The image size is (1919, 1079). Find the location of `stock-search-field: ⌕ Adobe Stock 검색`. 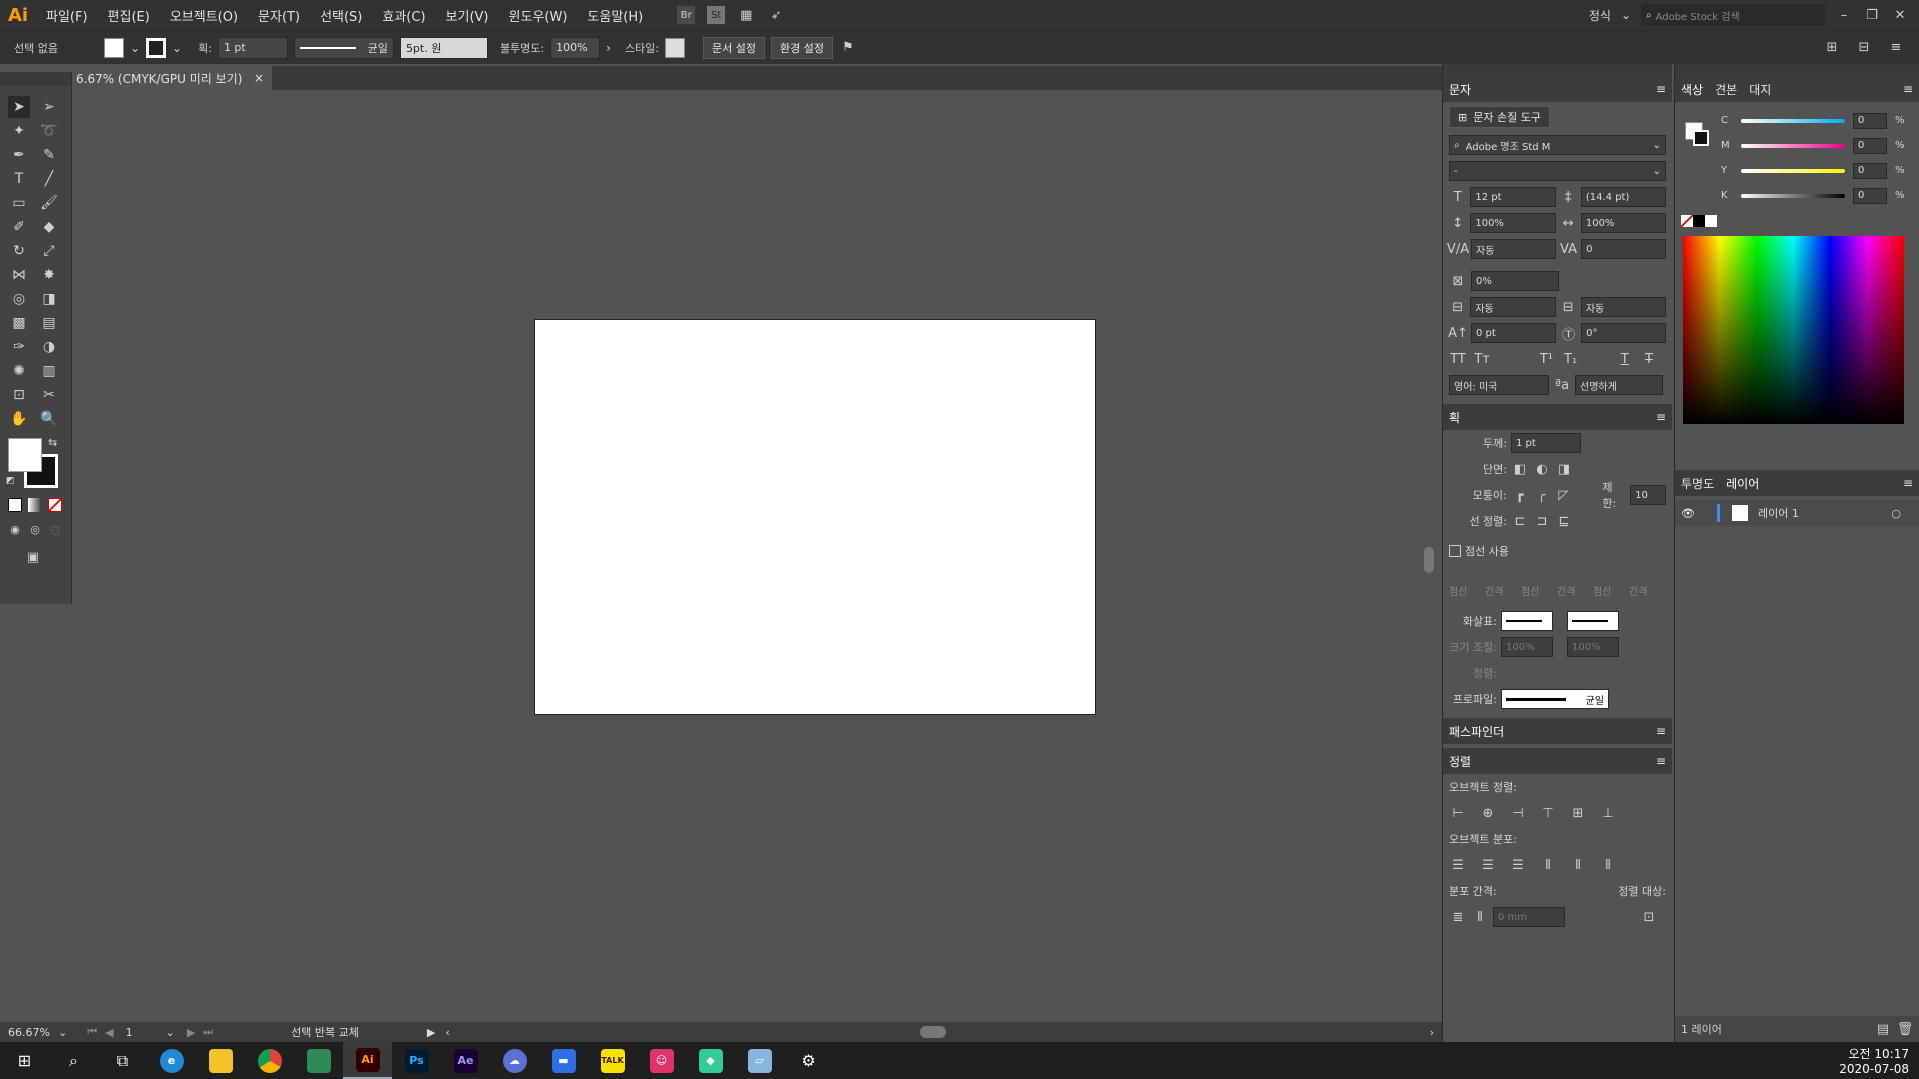

stock-search-field: ⌕ Adobe Stock 검색 is located at coordinates (1733, 15).